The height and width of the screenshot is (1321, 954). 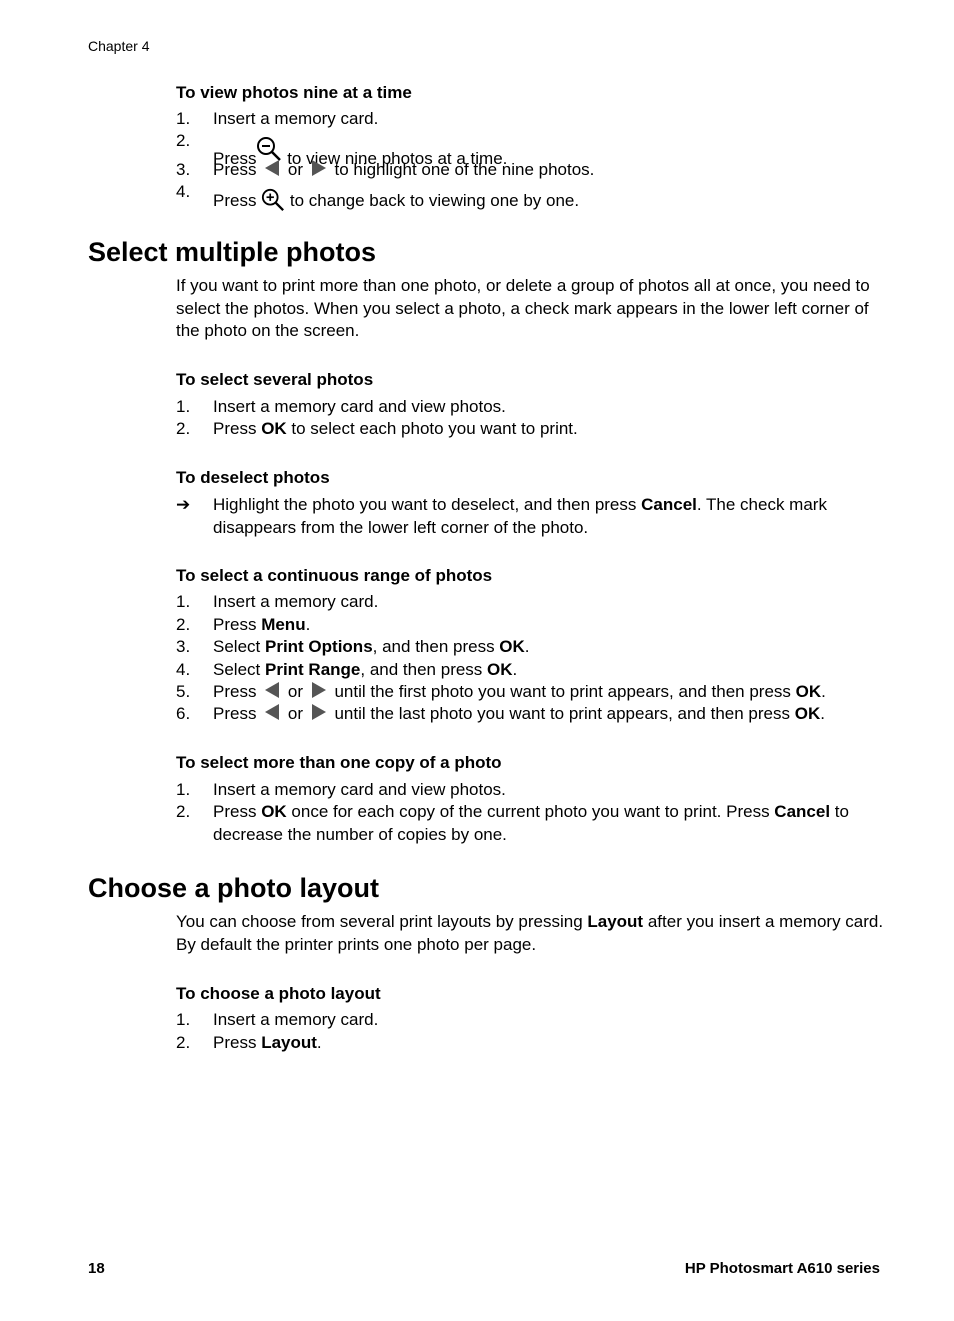 What do you see at coordinates (183, 691) in the screenshot?
I see `step-number: 5.` at bounding box center [183, 691].